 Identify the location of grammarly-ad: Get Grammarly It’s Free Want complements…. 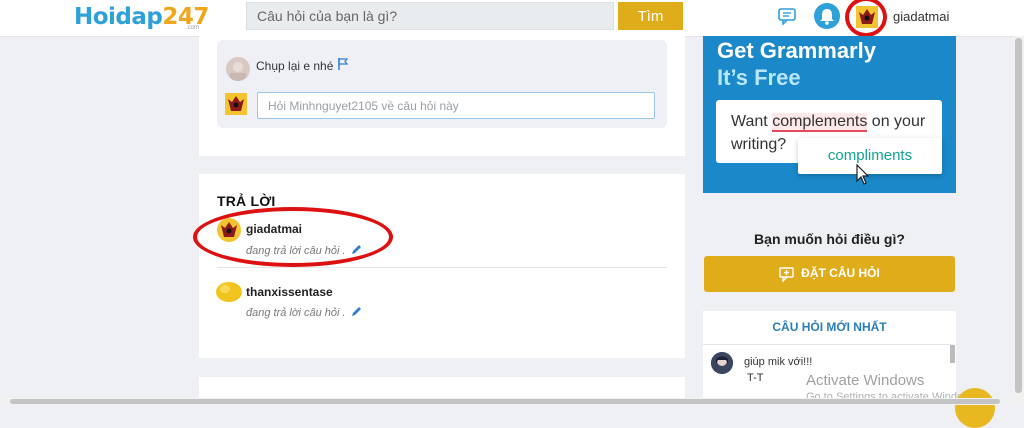
(829, 114).